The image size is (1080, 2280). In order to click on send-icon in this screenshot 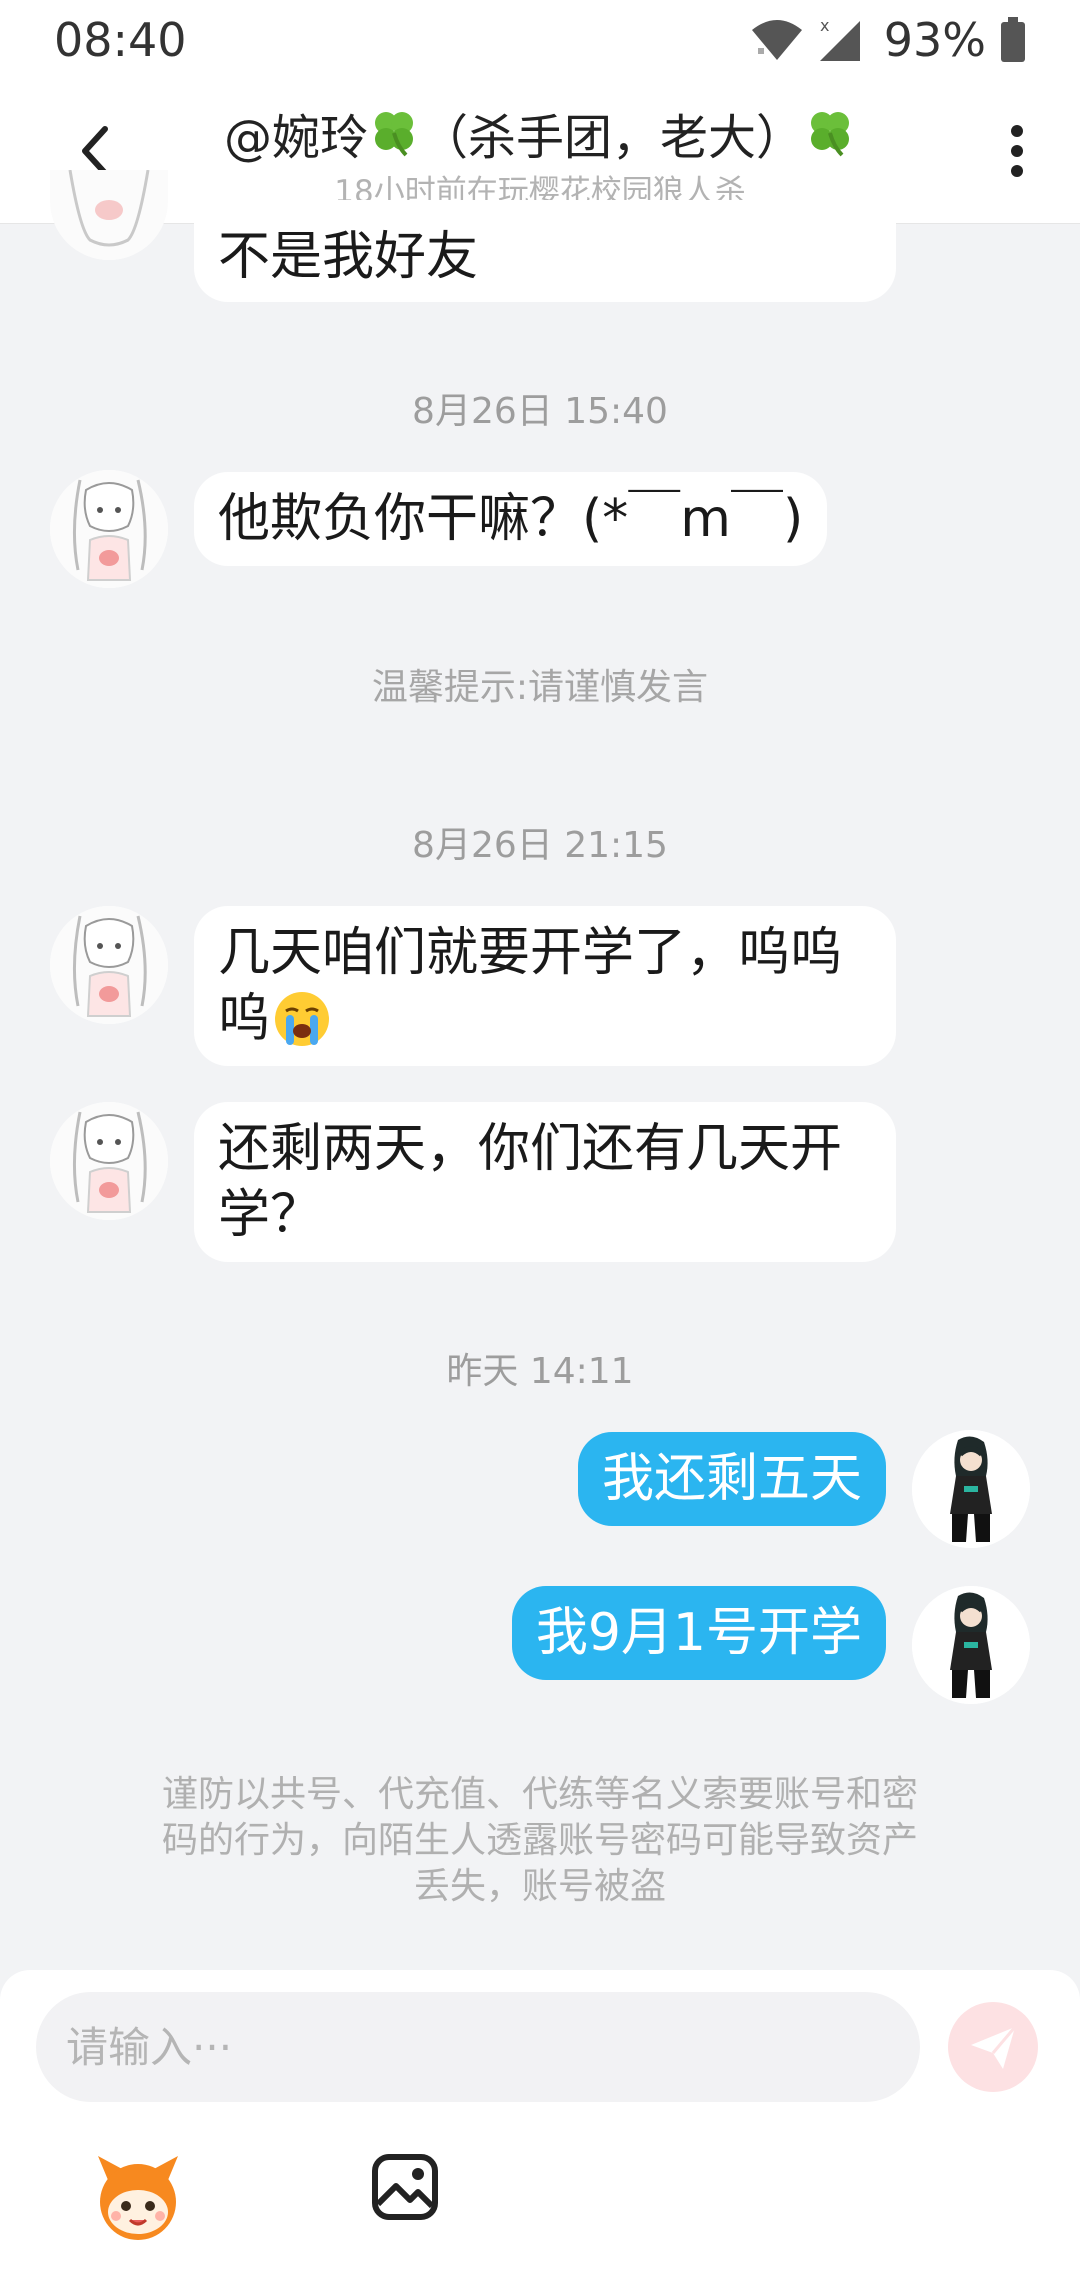, I will do `click(994, 2047)`.